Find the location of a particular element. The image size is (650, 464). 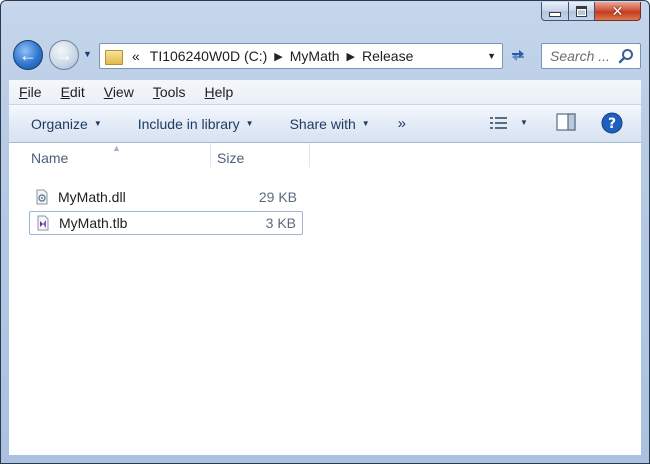

refresh-button is located at coordinates (518, 56).